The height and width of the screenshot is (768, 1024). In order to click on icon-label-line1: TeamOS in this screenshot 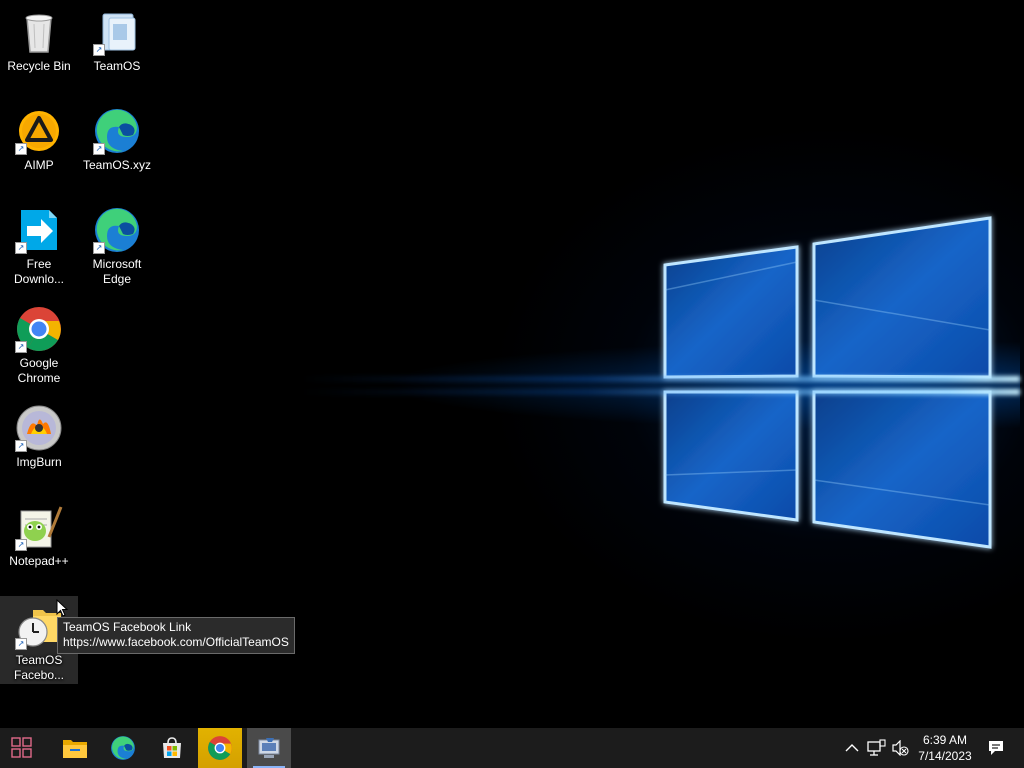, I will do `click(39, 660)`.